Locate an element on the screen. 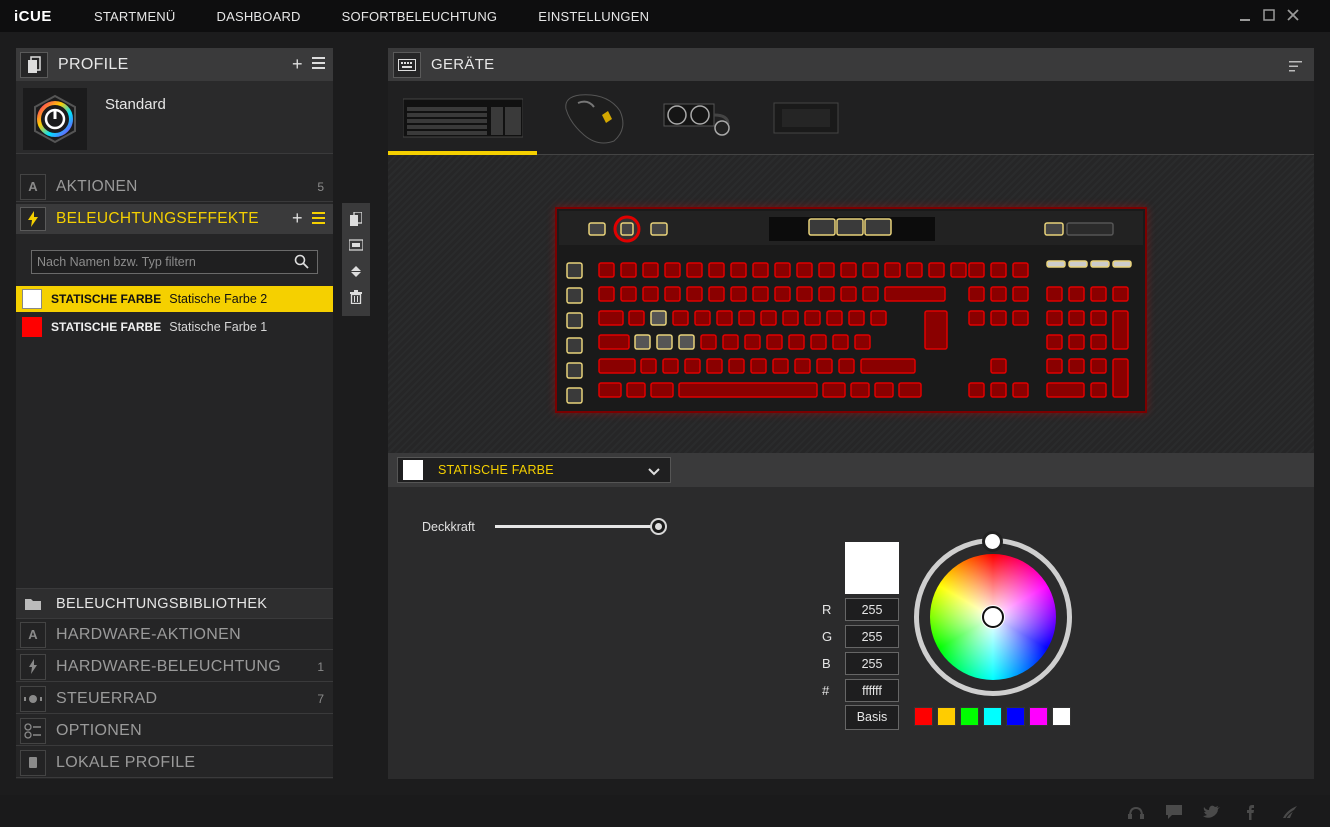 This screenshot has width=1330, height=827. support-icon is located at coordinates (1136, 812).